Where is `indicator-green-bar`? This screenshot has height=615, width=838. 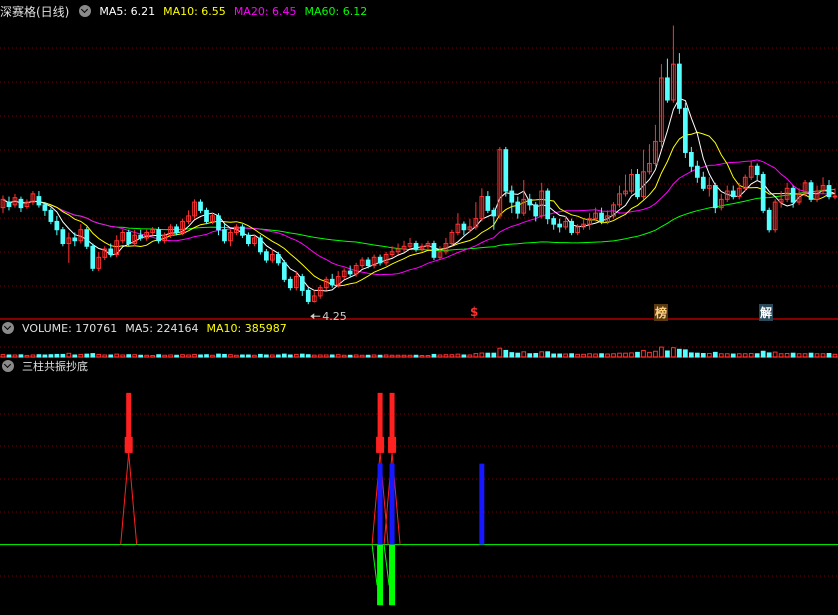
indicator-green-bar is located at coordinates (380, 575).